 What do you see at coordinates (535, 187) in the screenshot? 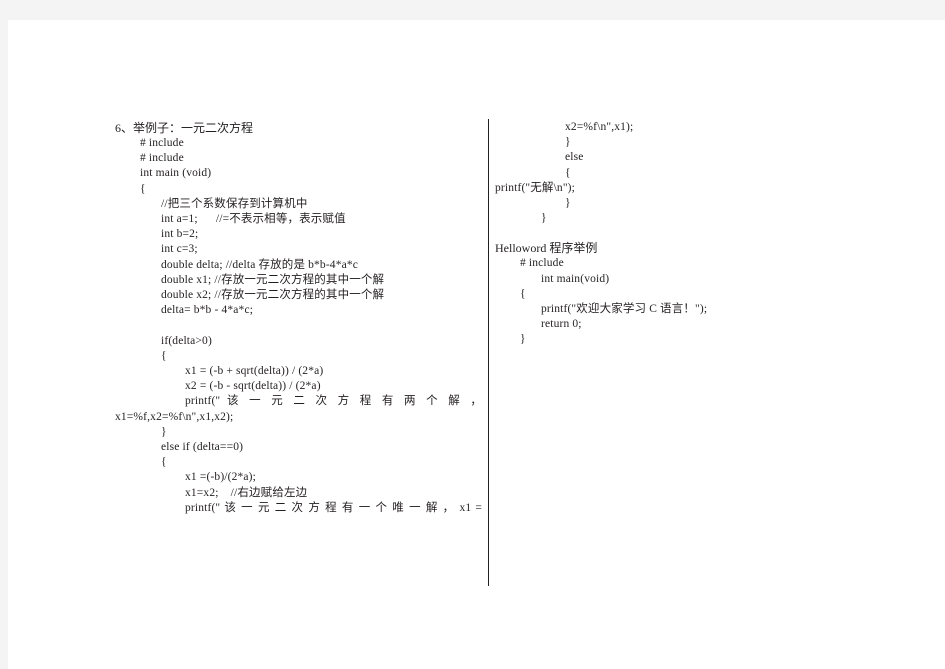
I see `code-line: printf("无解\n");` at bounding box center [535, 187].